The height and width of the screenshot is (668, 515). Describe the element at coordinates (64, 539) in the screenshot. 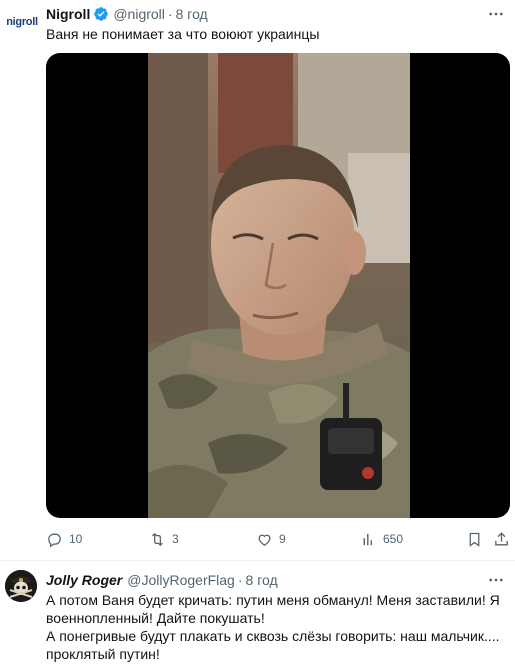

I see `reply-button: 10` at that location.